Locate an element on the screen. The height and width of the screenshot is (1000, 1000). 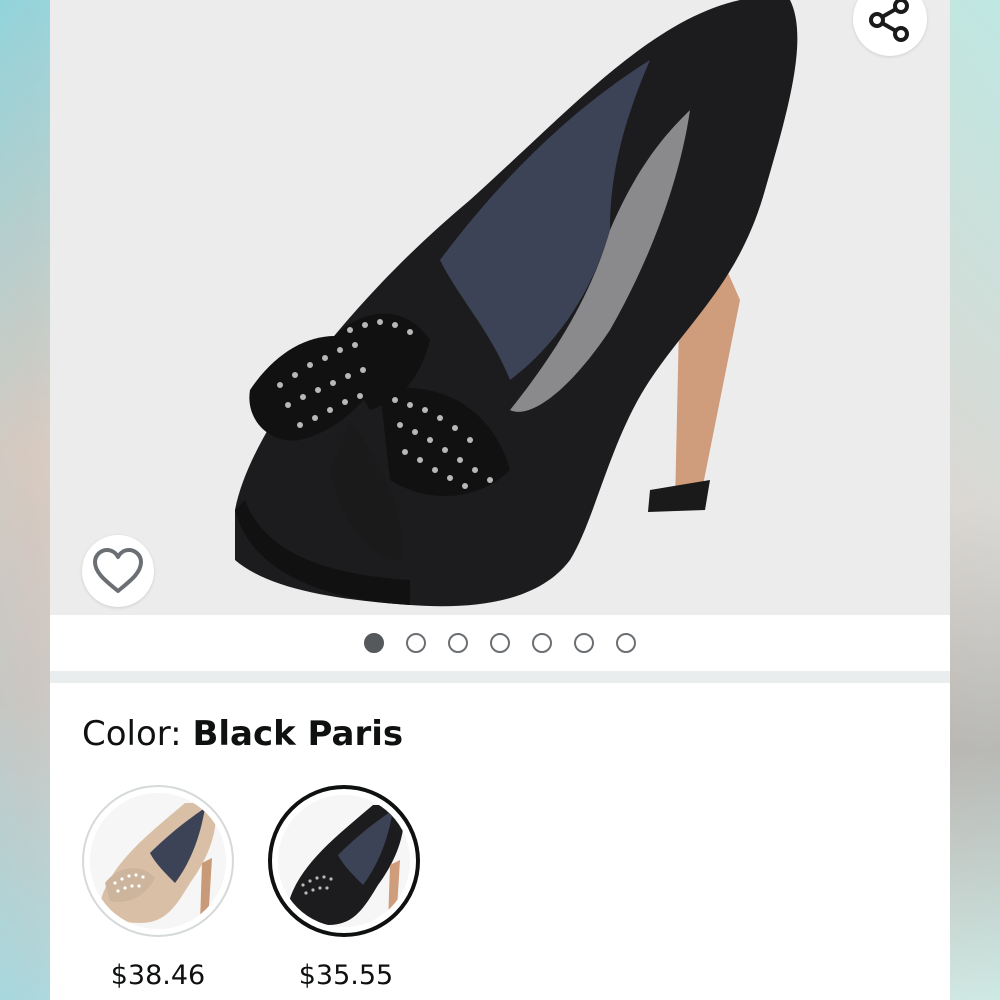
color-value: Black Paris is located at coordinates (298, 734).